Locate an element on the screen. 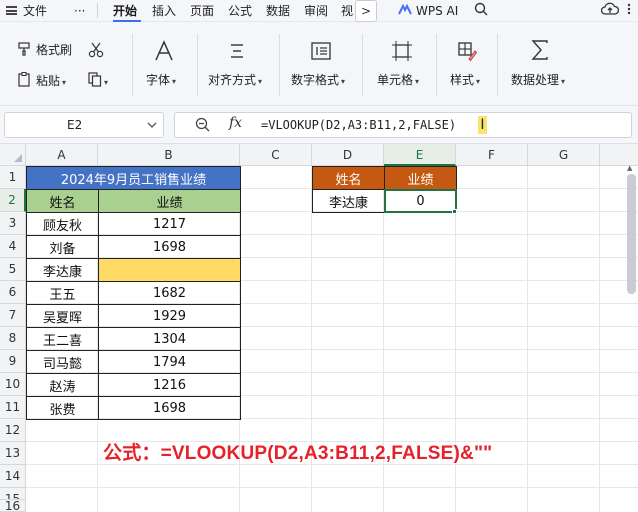 This screenshot has height=512, width=638. tab-page: 页面 is located at coordinates (202, 11).